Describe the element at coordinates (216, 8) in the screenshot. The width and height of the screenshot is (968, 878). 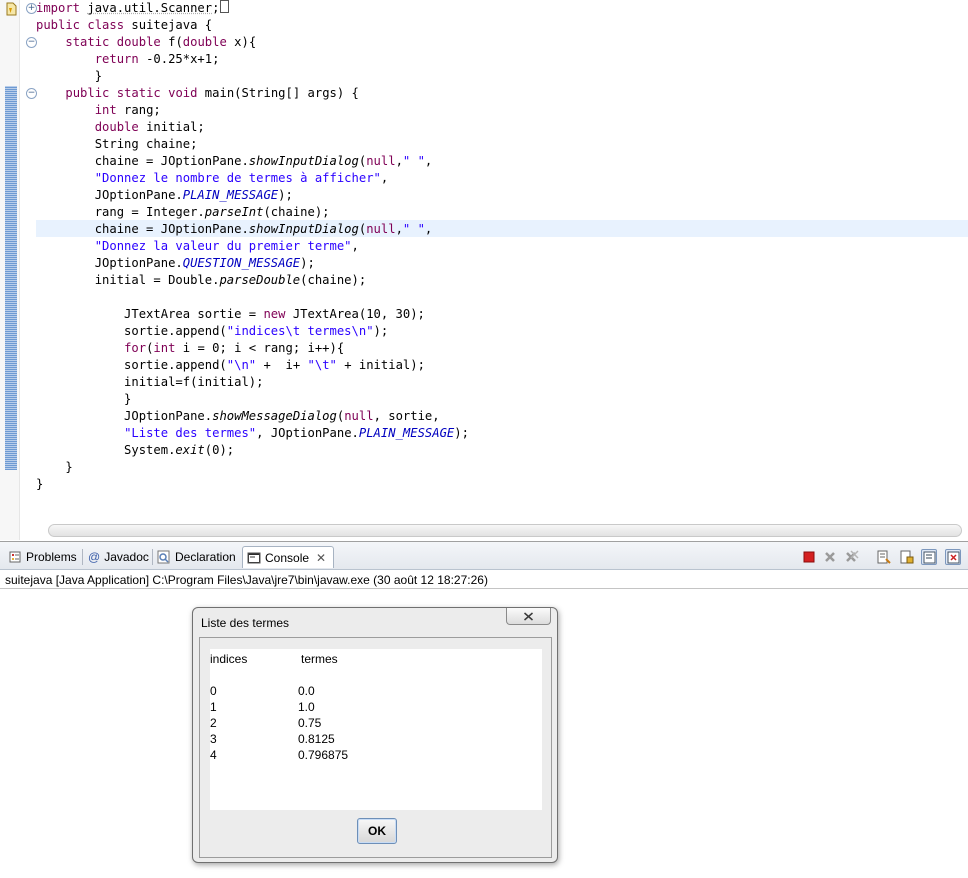
I see `code-token: ;` at that location.